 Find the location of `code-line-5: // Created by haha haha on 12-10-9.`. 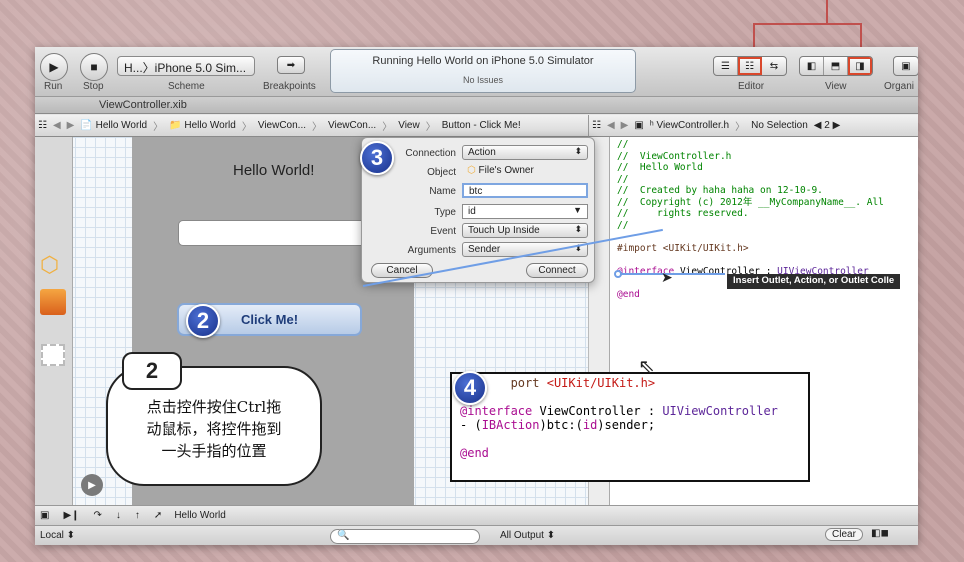

code-line-5: // Created by haha haha on 12-10-9. is located at coordinates (720, 190).